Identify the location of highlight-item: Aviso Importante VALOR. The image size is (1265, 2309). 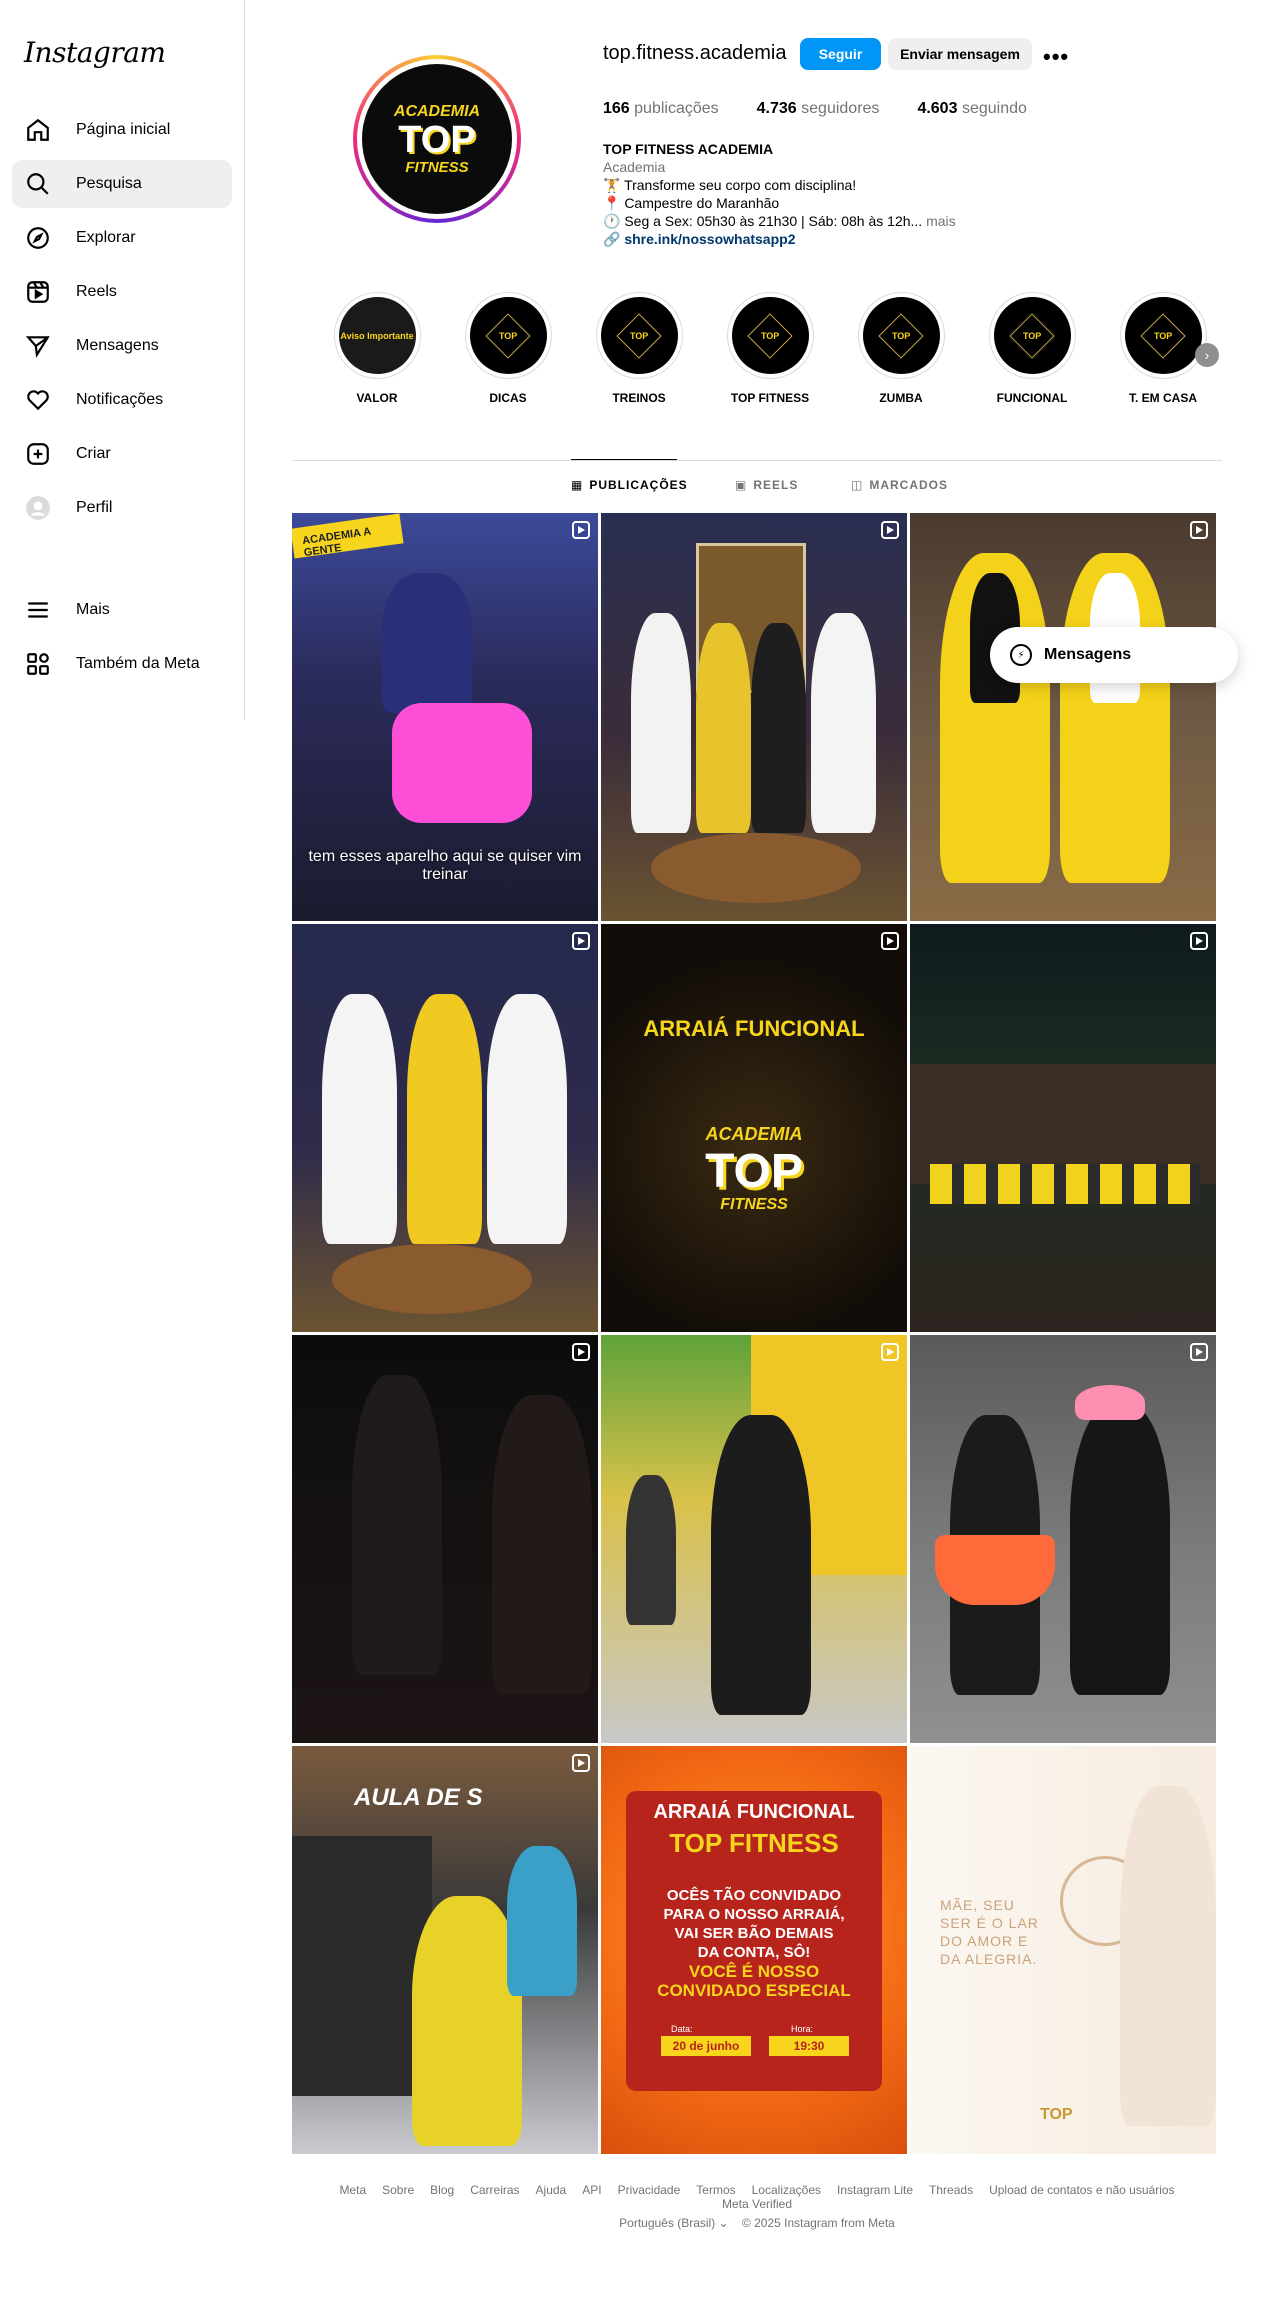
(377, 348).